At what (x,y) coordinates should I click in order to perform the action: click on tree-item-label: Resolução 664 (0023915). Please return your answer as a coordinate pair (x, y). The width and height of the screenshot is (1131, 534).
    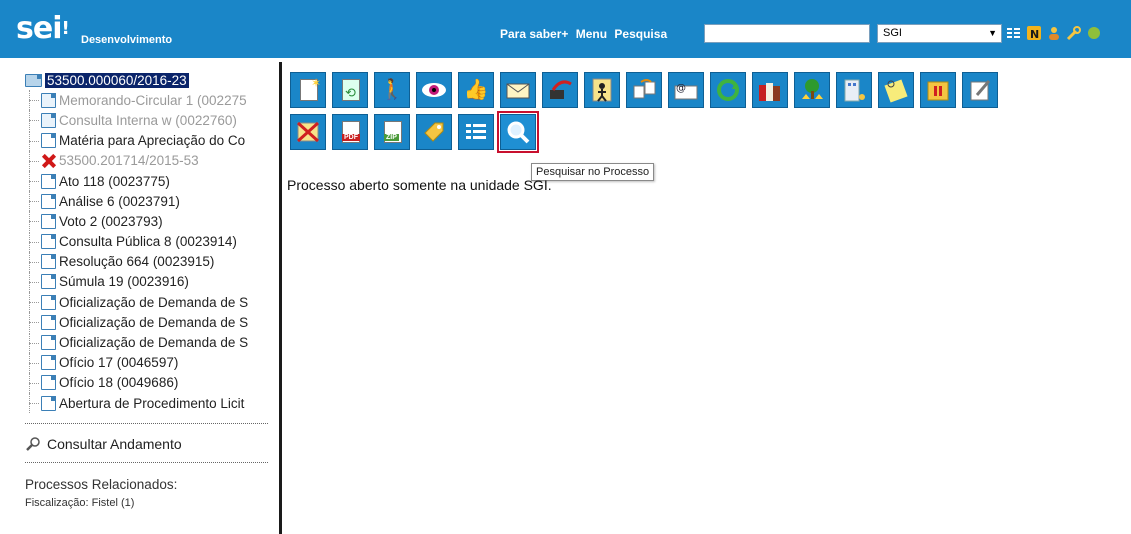
    Looking at the image, I should click on (137, 262).